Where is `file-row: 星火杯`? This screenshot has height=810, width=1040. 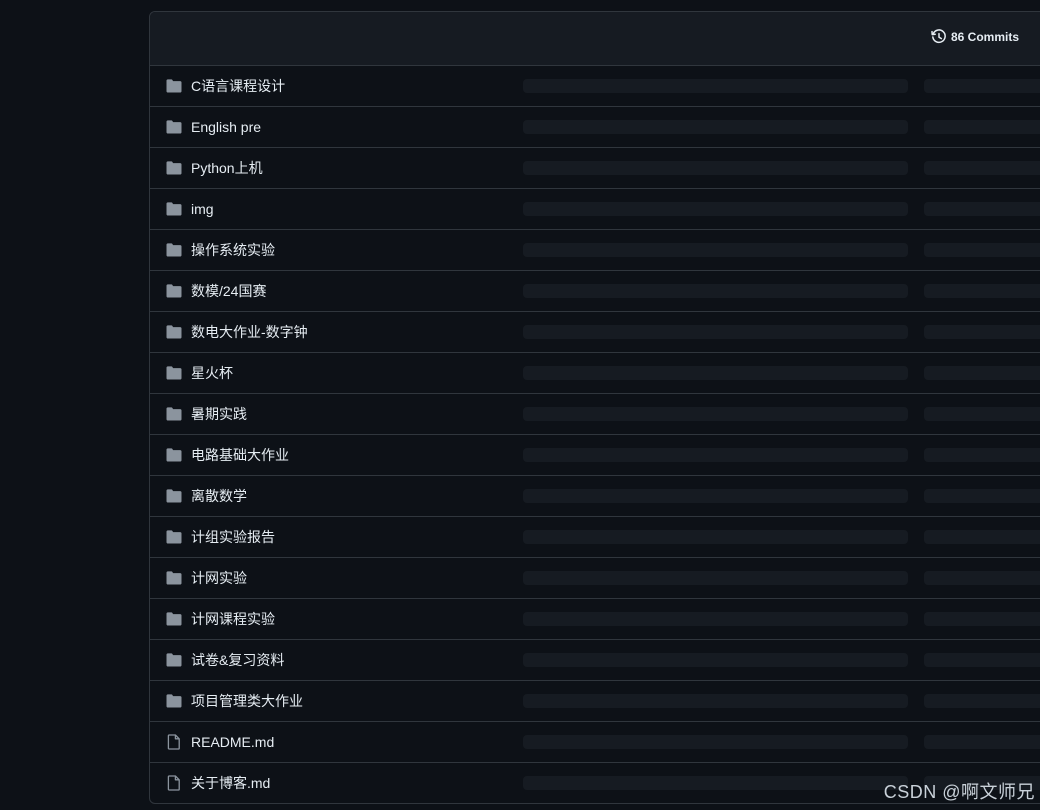
file-row: 星火杯 is located at coordinates (595, 373).